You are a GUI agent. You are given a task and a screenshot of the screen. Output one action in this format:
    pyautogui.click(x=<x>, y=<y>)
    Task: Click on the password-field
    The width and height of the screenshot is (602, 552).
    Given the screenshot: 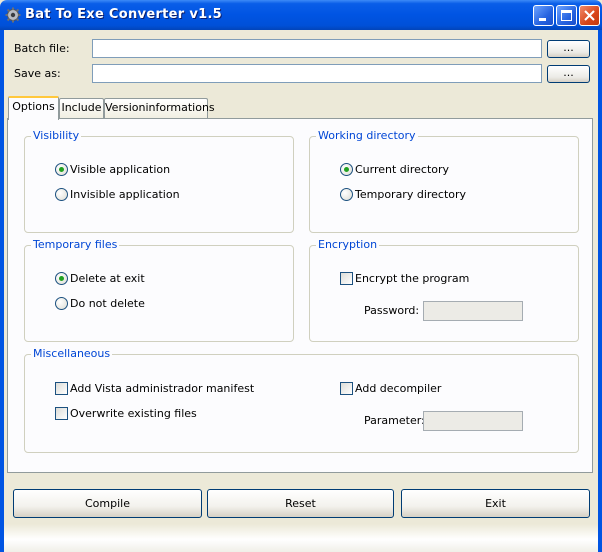 What is the action you would take?
    pyautogui.click(x=473, y=311)
    